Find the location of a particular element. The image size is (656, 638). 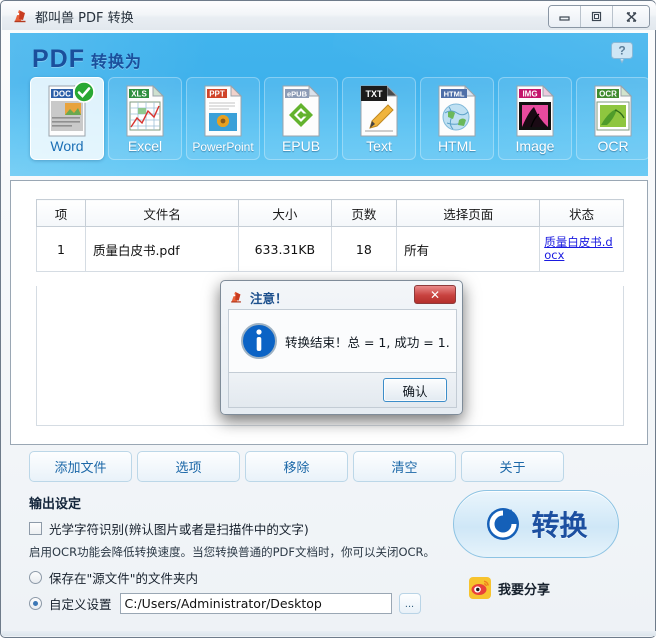

dialog-footer: 确认 is located at coordinates (342, 390).